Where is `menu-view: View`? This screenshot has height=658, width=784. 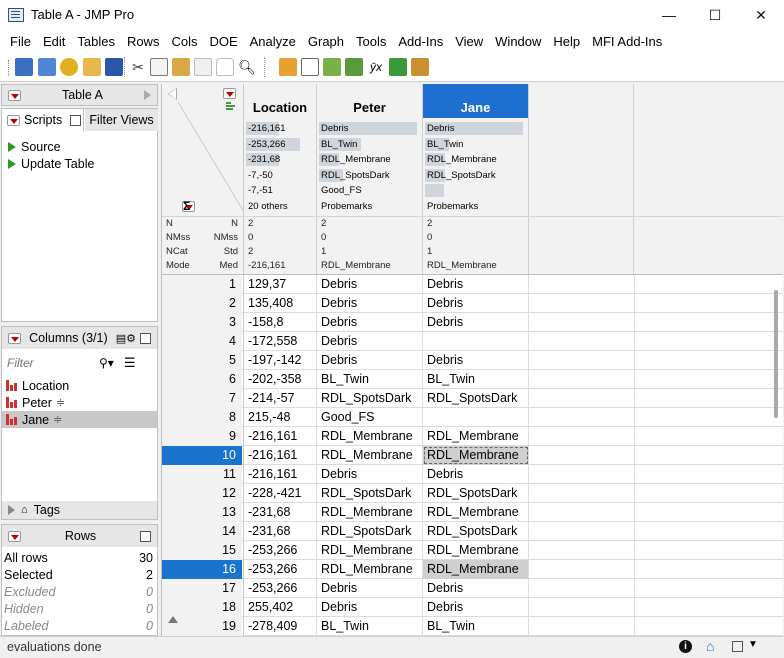
menu-view: View is located at coordinates (469, 41).